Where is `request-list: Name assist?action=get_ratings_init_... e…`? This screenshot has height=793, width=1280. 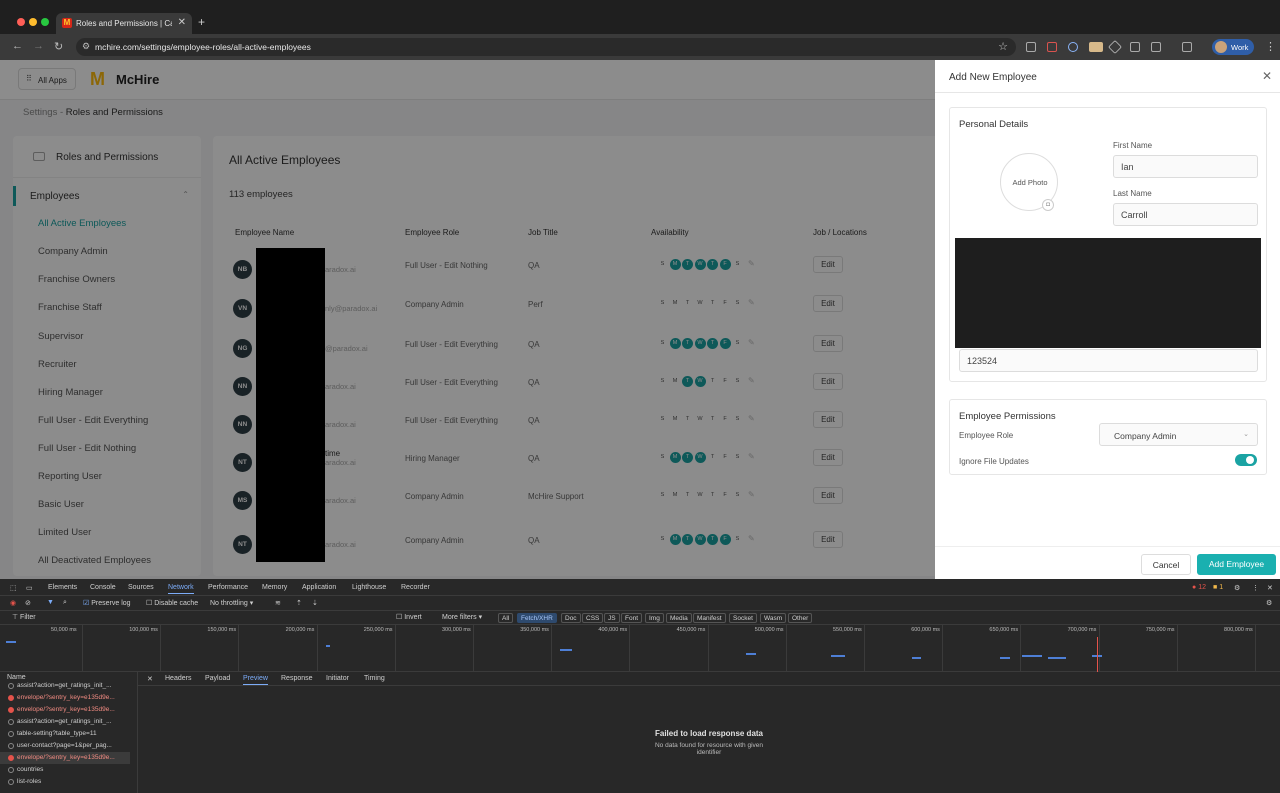 request-list: Name assist?action=get_ratings_init_... e… is located at coordinates (69, 732).